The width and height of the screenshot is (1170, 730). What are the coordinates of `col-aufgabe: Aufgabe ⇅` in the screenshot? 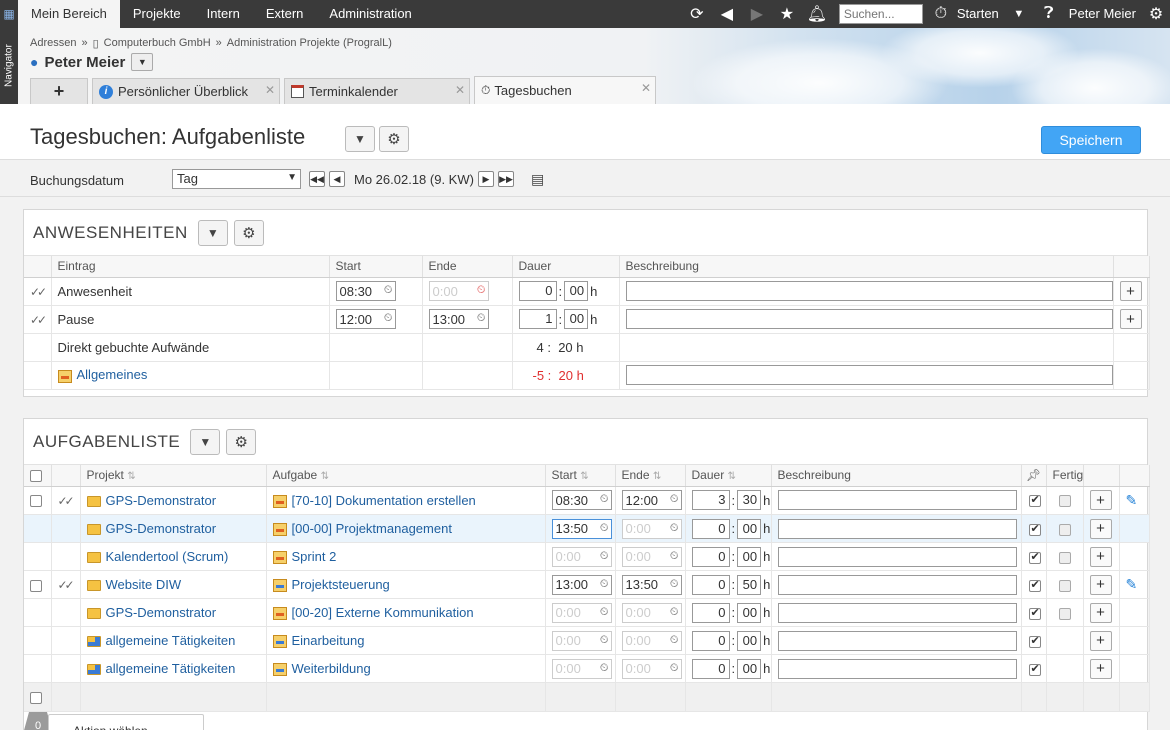 It's located at (406, 476).